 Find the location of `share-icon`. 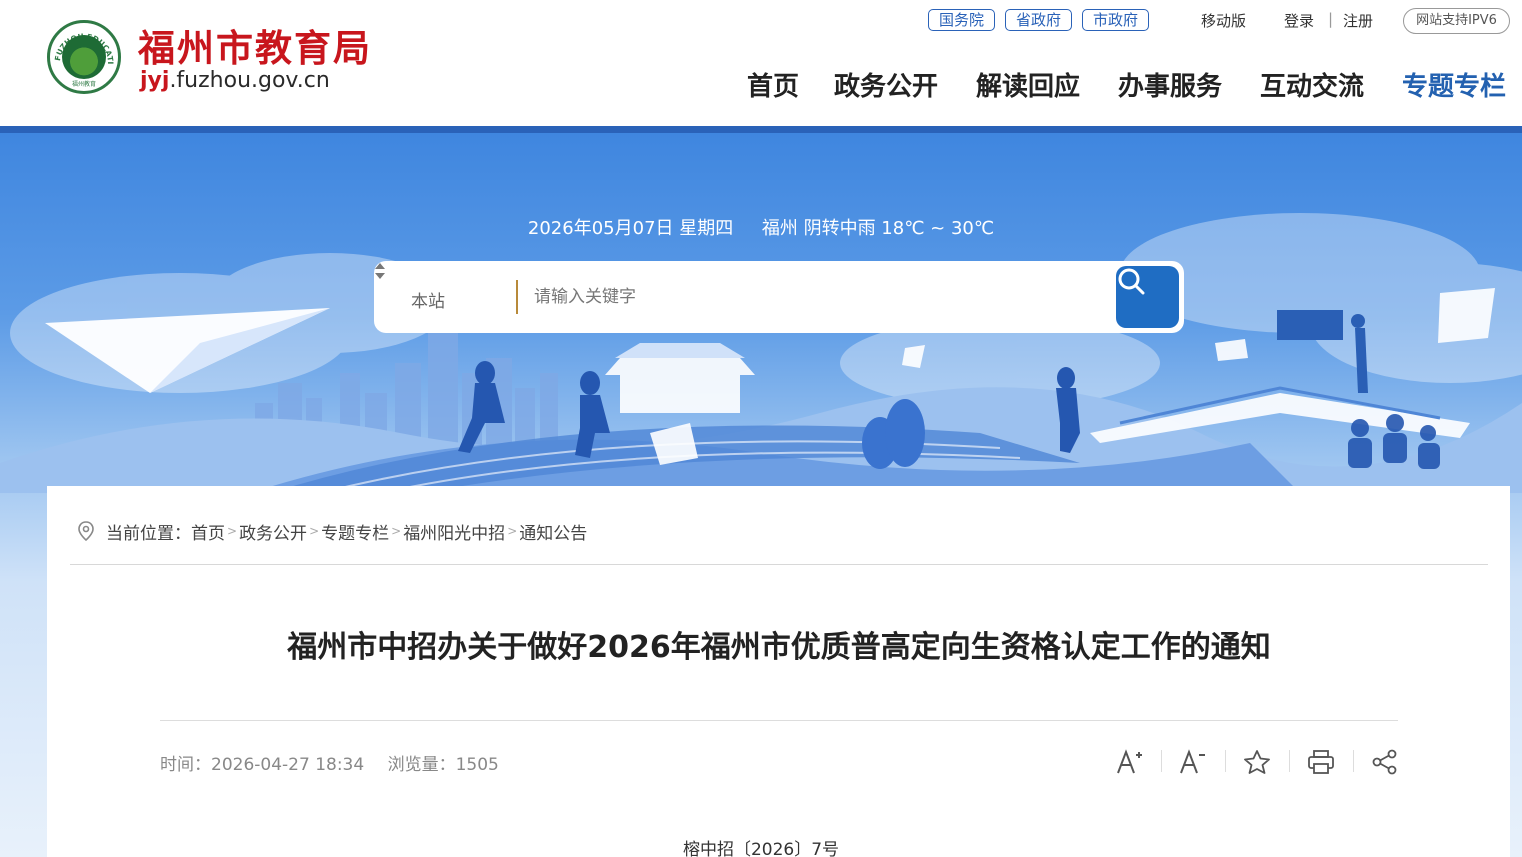

share-icon is located at coordinates (1385, 762).